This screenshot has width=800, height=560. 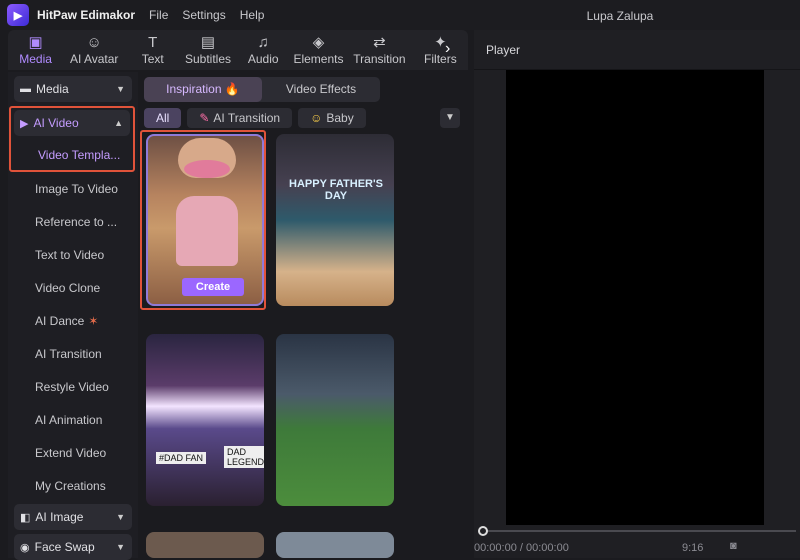 I want to click on sidebar-face-swap: ◉ Face Swap ▼, so click(x=73, y=547).